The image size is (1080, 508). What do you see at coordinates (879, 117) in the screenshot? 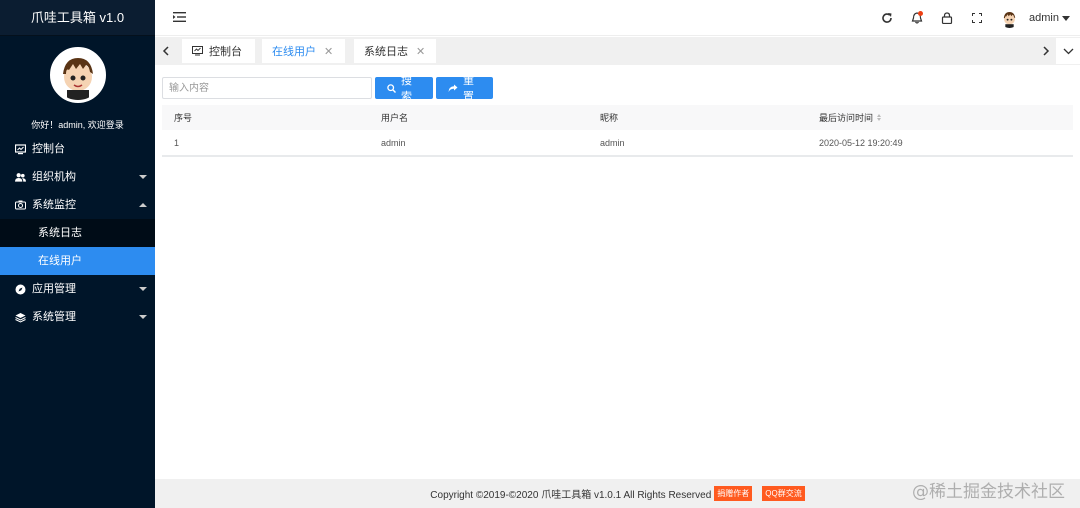
I see `sort-icon` at bounding box center [879, 117].